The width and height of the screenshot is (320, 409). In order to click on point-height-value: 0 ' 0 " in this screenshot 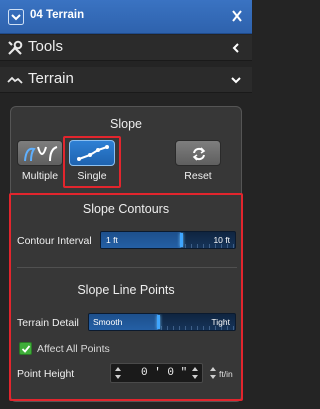, I will do `click(164, 373)`.